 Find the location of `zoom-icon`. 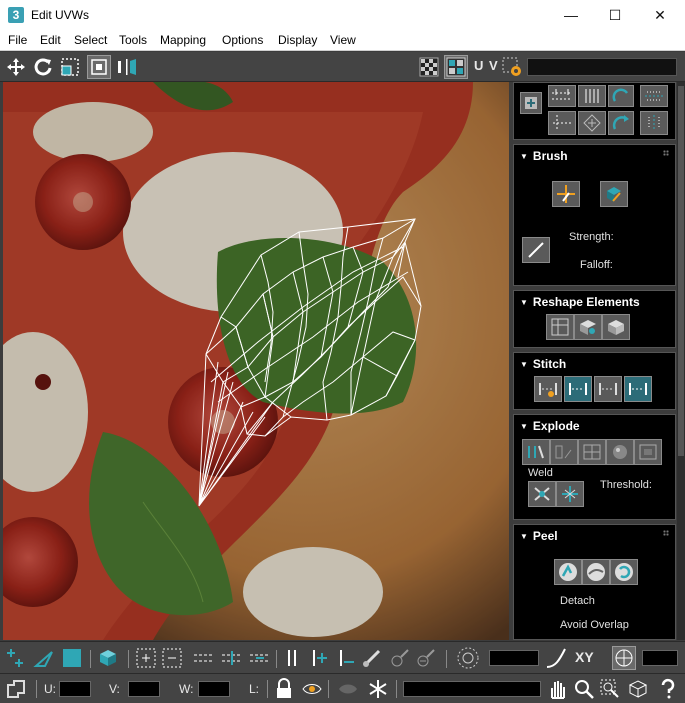

zoom-icon is located at coordinates (584, 689).